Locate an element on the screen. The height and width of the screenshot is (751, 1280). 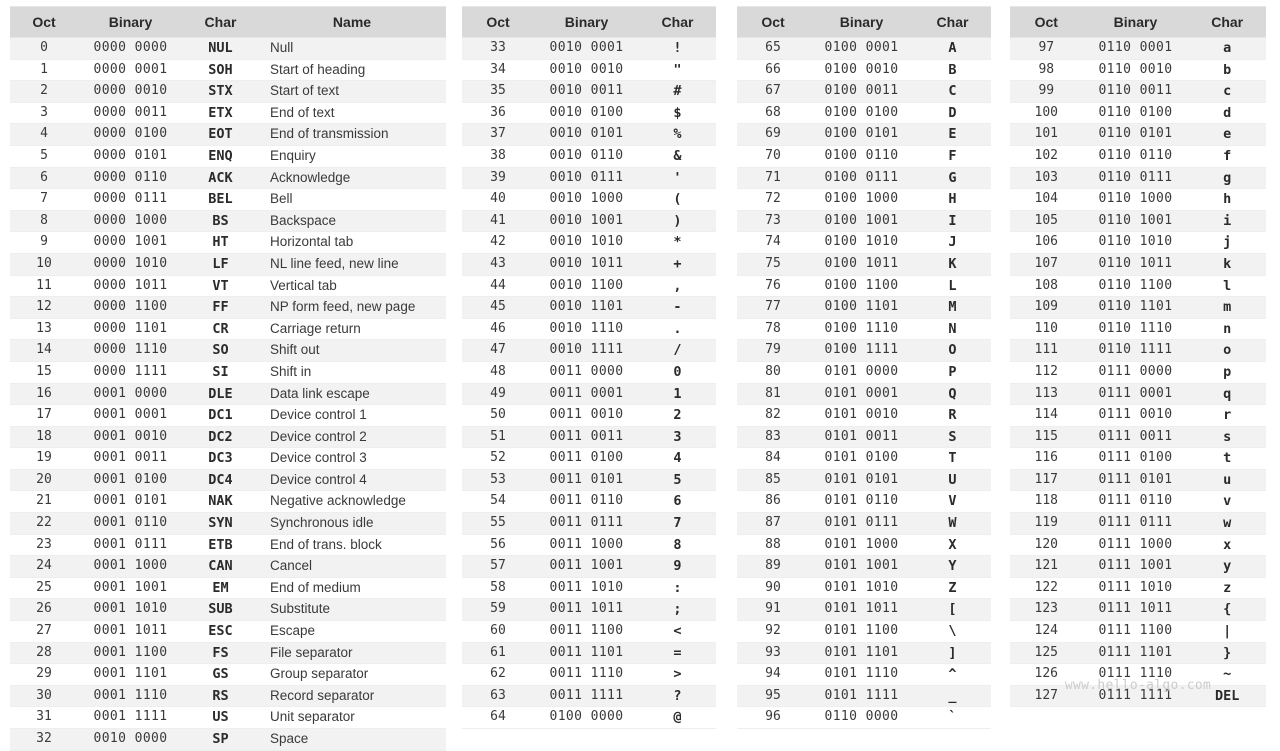
cell-char: U is located at coordinates (952, 480).